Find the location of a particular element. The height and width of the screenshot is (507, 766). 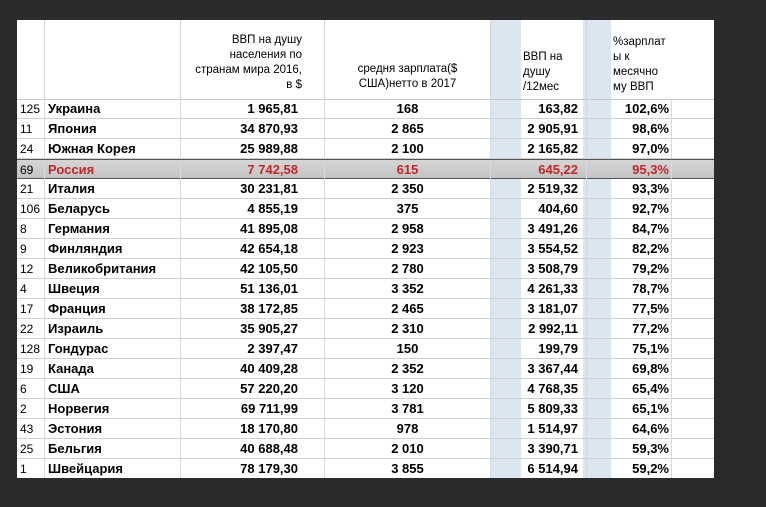

cell-rank: 106 is located at coordinates (31, 209).